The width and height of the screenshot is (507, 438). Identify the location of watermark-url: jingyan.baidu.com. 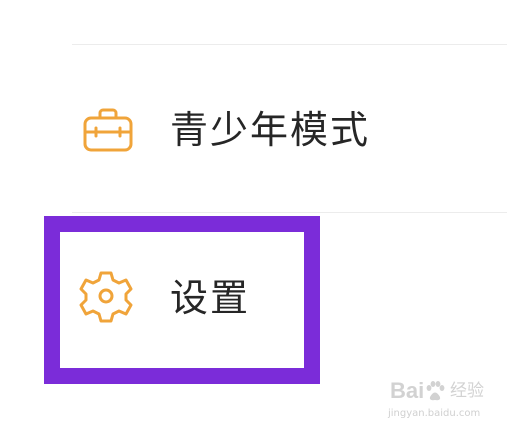
(434, 413).